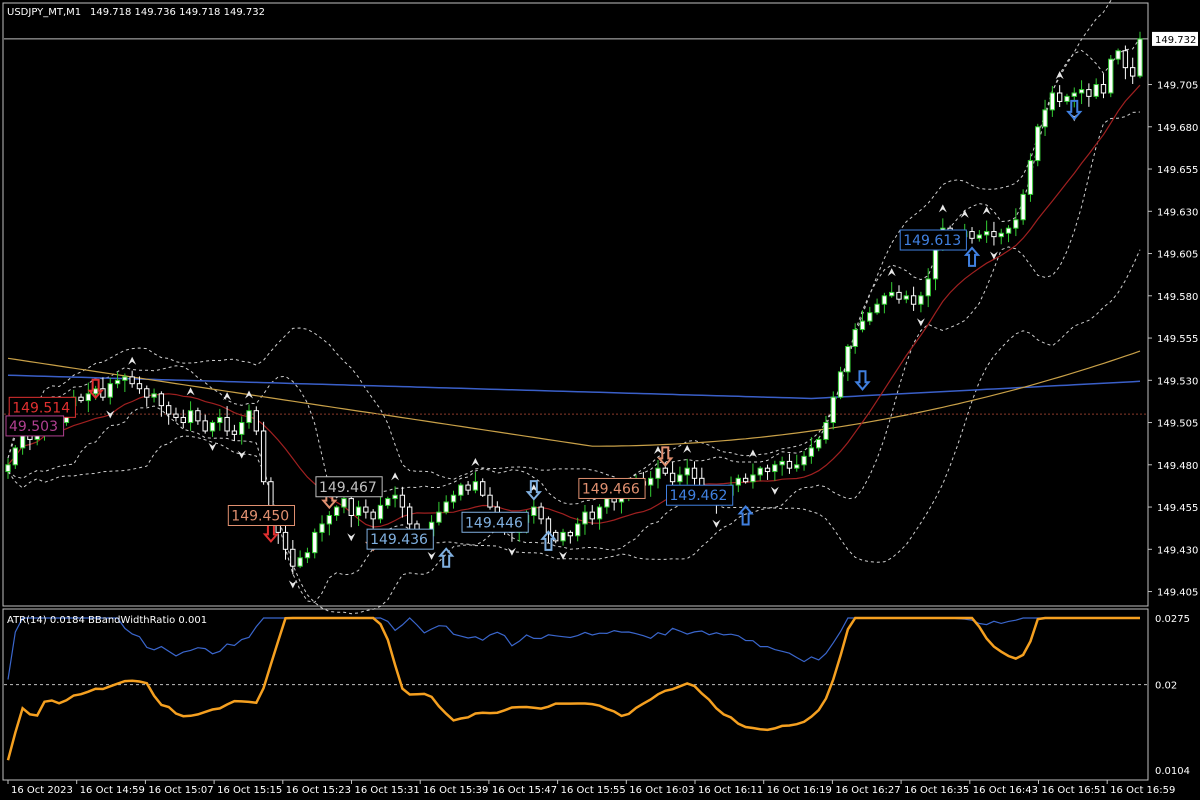 The image size is (1200, 800). Describe the element at coordinates (348, 488) in the screenshot. I see `price-label-text: 149.467` at that location.